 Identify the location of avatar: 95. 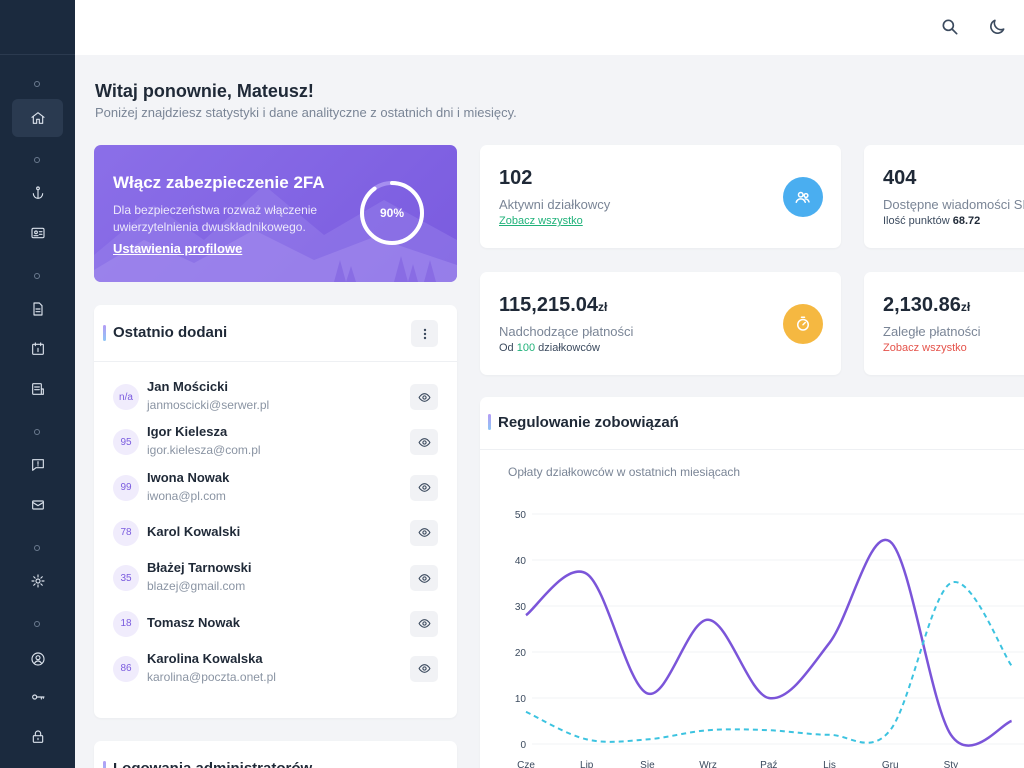
(126, 442).